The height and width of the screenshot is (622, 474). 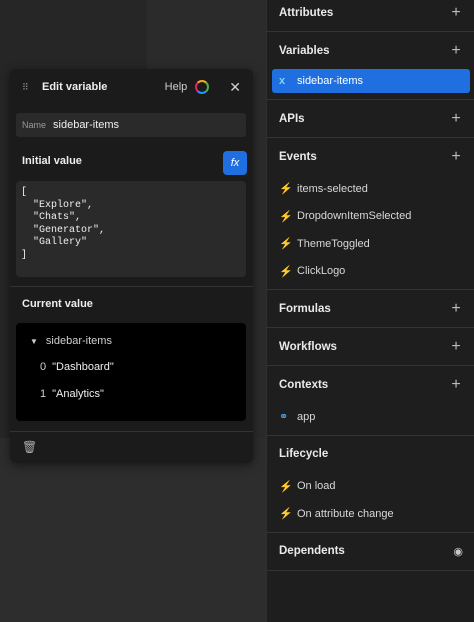 I want to click on formula-fx-button: fx, so click(x=235, y=163).